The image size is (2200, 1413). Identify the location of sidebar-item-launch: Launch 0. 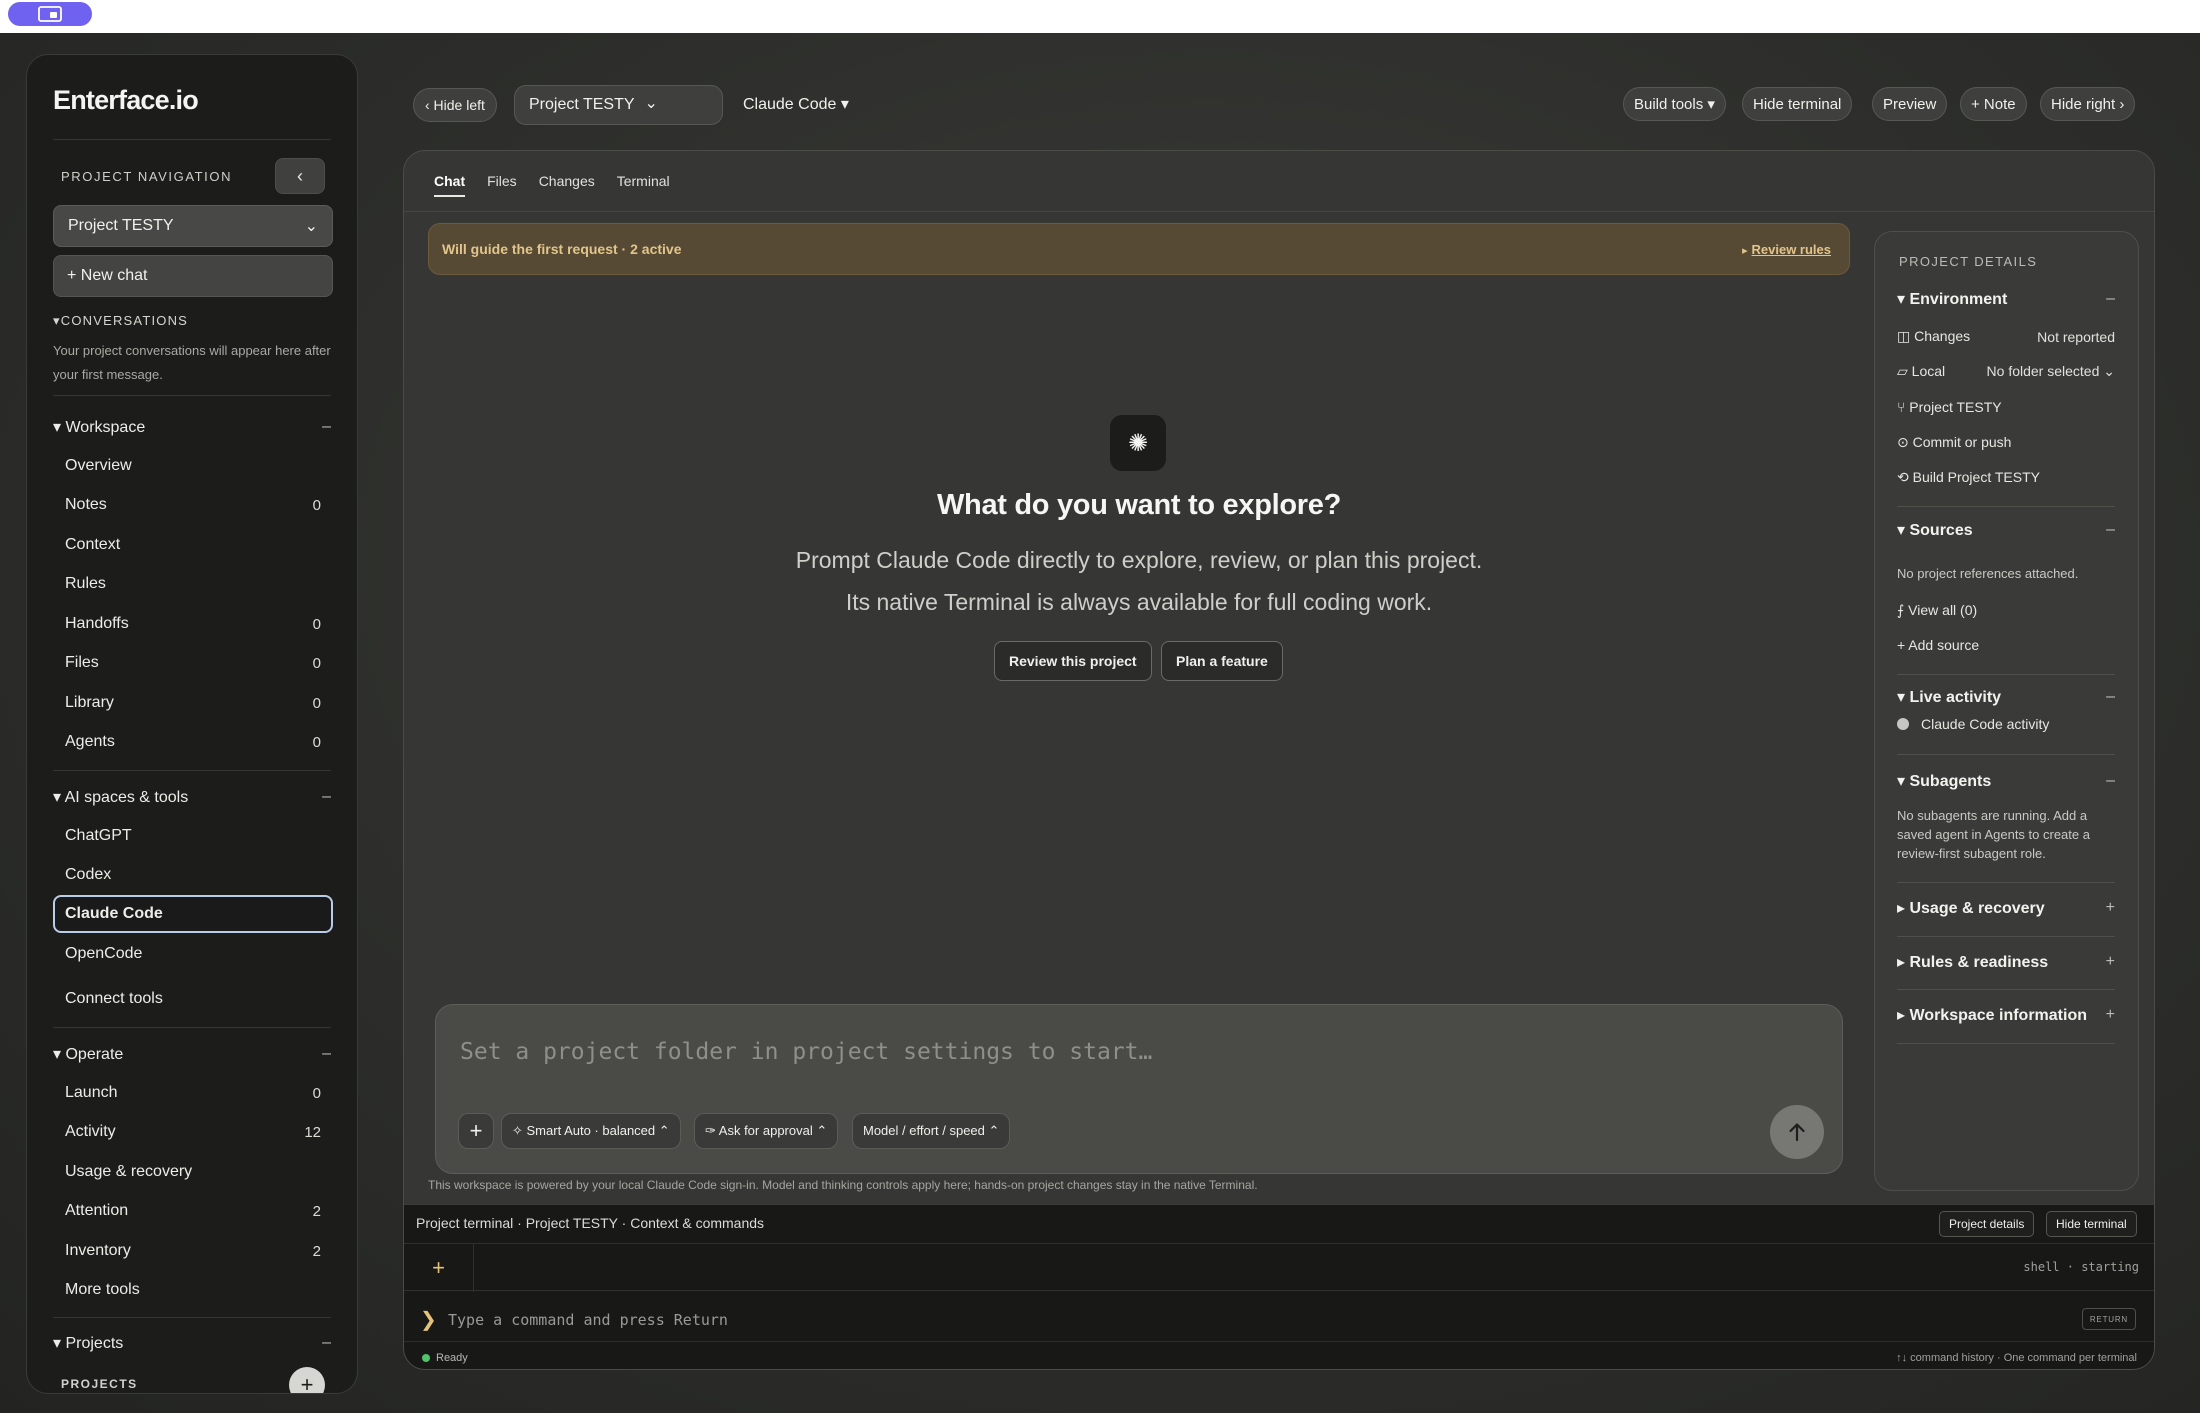
(193, 1093).